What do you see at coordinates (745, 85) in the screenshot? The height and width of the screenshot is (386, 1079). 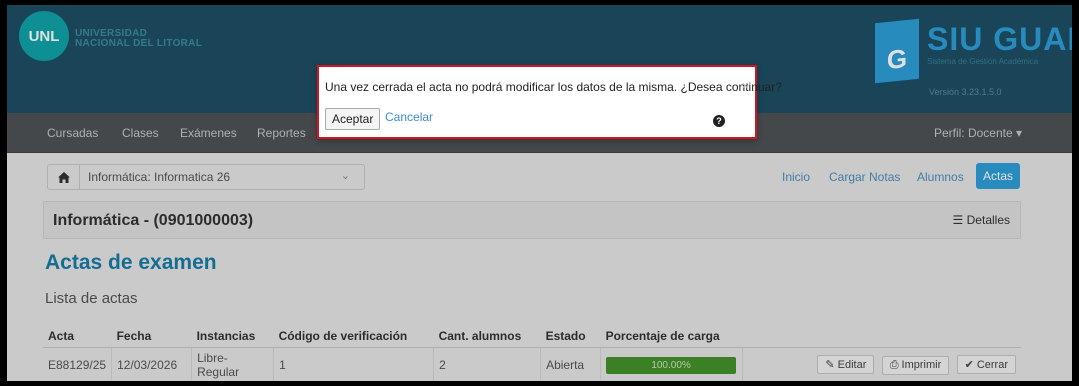 I see `close-icon: ×` at bounding box center [745, 85].